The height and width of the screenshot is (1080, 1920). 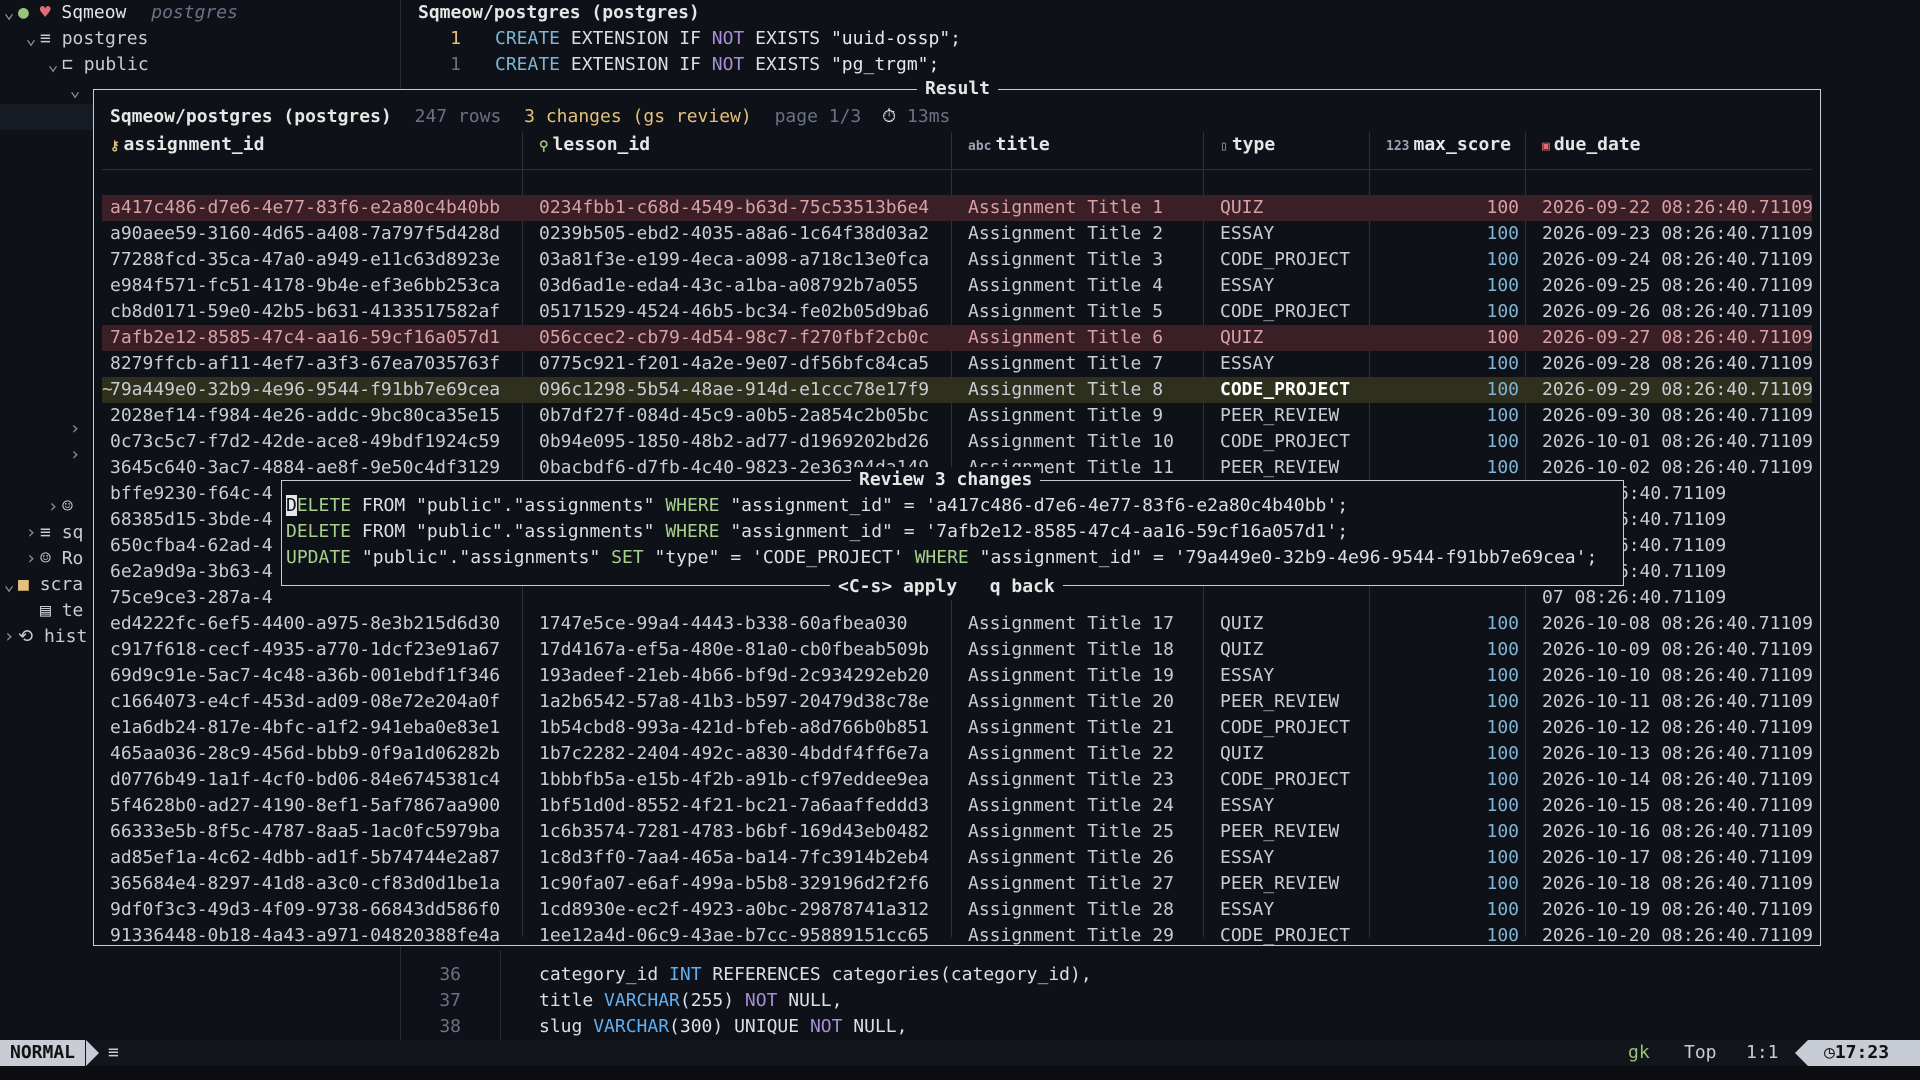 What do you see at coordinates (1591, 145) in the screenshot?
I see `column-header: ▣ due_date` at bounding box center [1591, 145].